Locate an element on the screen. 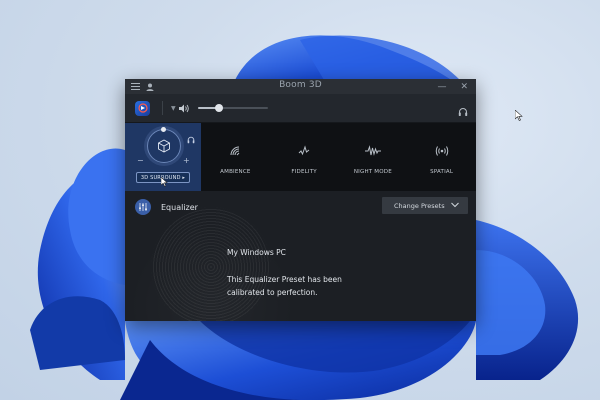 The width and height of the screenshot is (600, 400). user-icon is located at coordinates (150, 87).